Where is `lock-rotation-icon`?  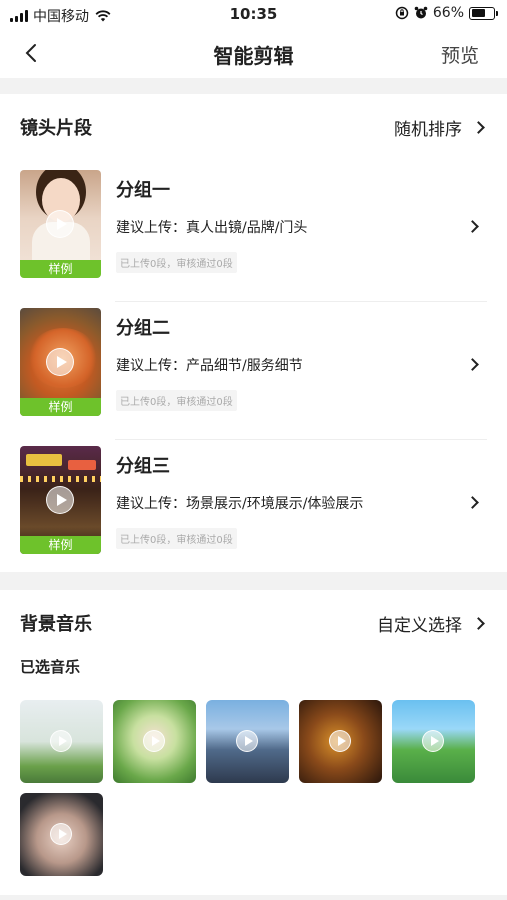
lock-rotation-icon is located at coordinates (402, 13).